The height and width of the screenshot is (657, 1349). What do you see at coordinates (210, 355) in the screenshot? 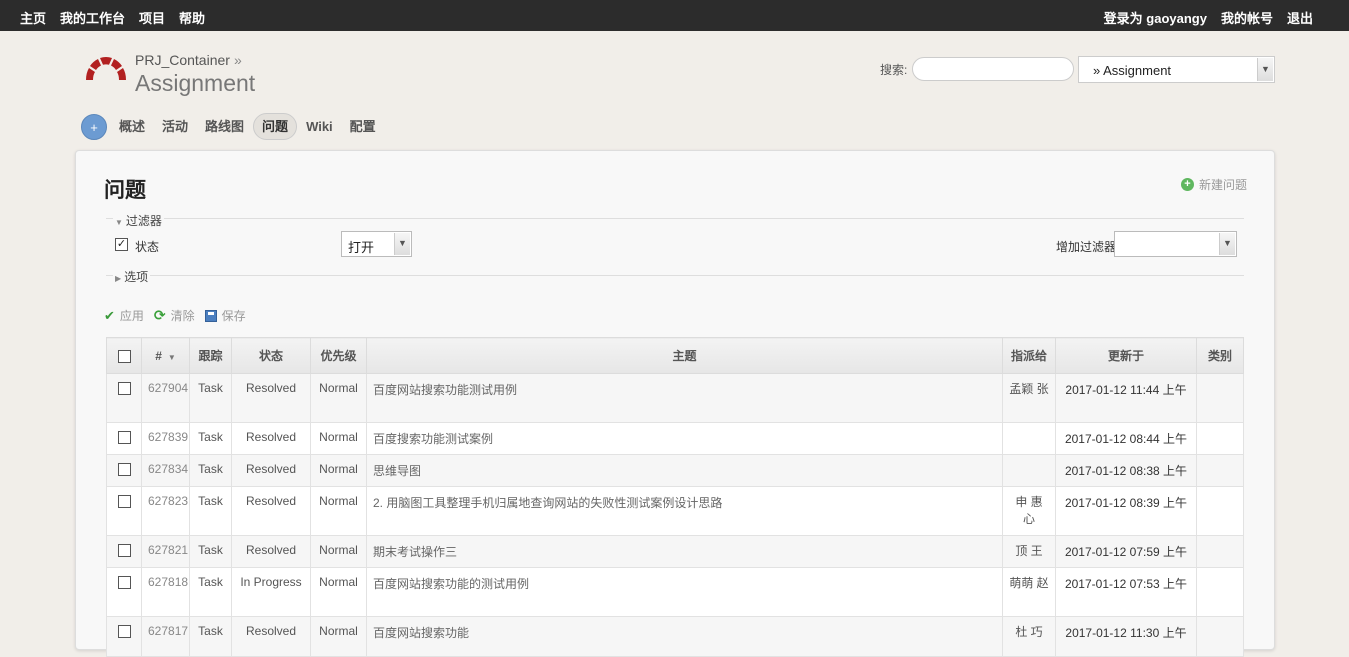
I see `col-header-tracker: 跟踪` at bounding box center [210, 355].